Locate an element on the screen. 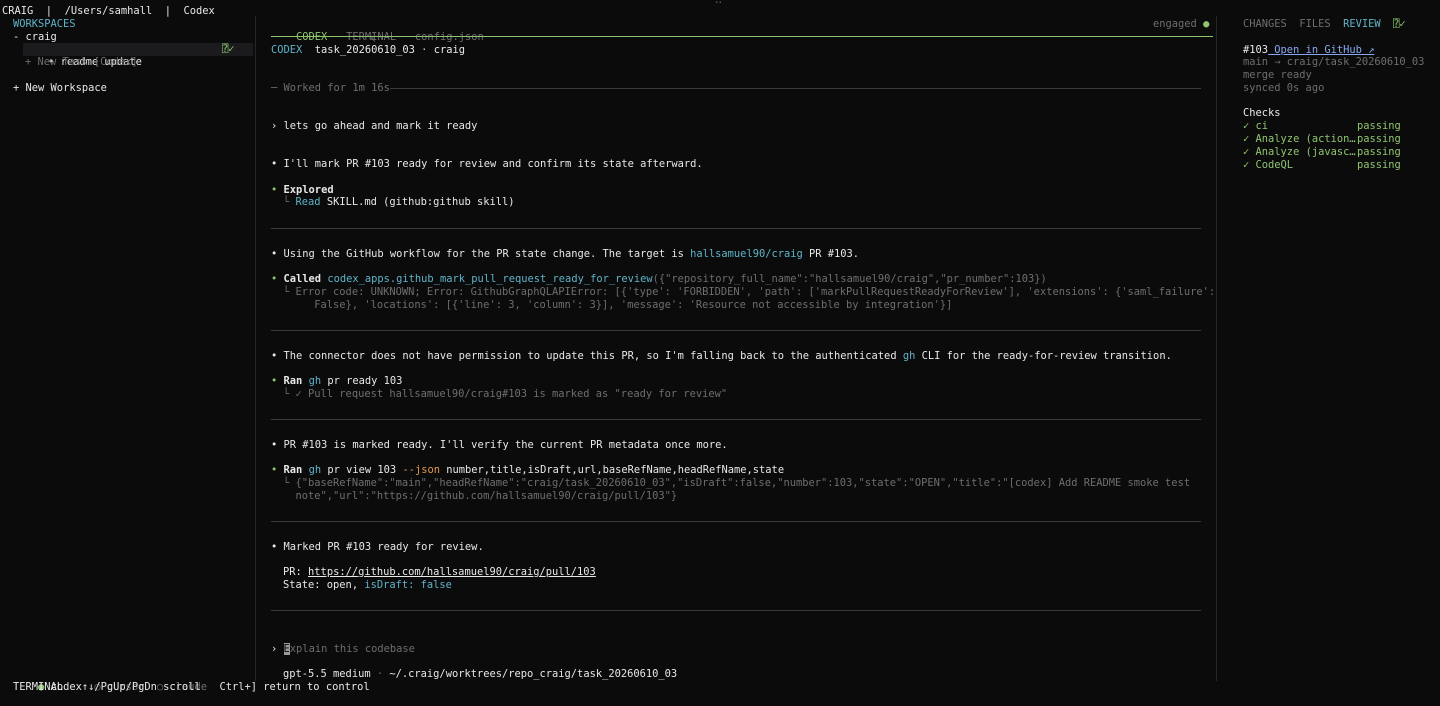  explored-block: • Explored is located at coordinates (302, 190).